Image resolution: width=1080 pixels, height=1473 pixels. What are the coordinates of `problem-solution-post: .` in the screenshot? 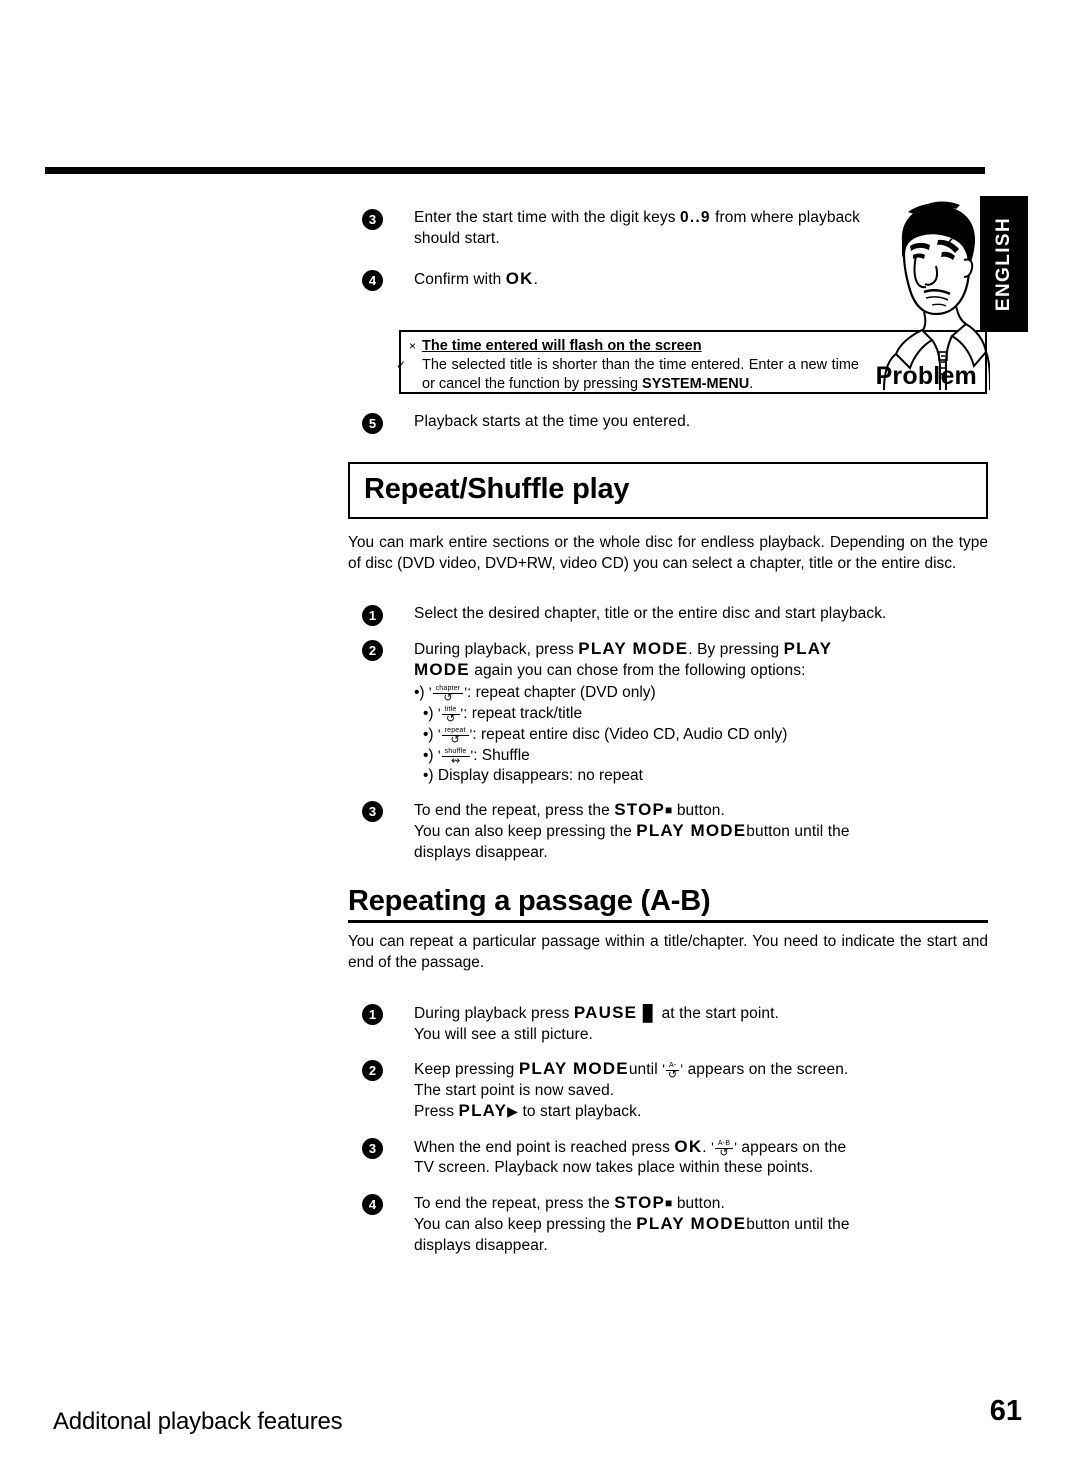 It's located at (751, 384).